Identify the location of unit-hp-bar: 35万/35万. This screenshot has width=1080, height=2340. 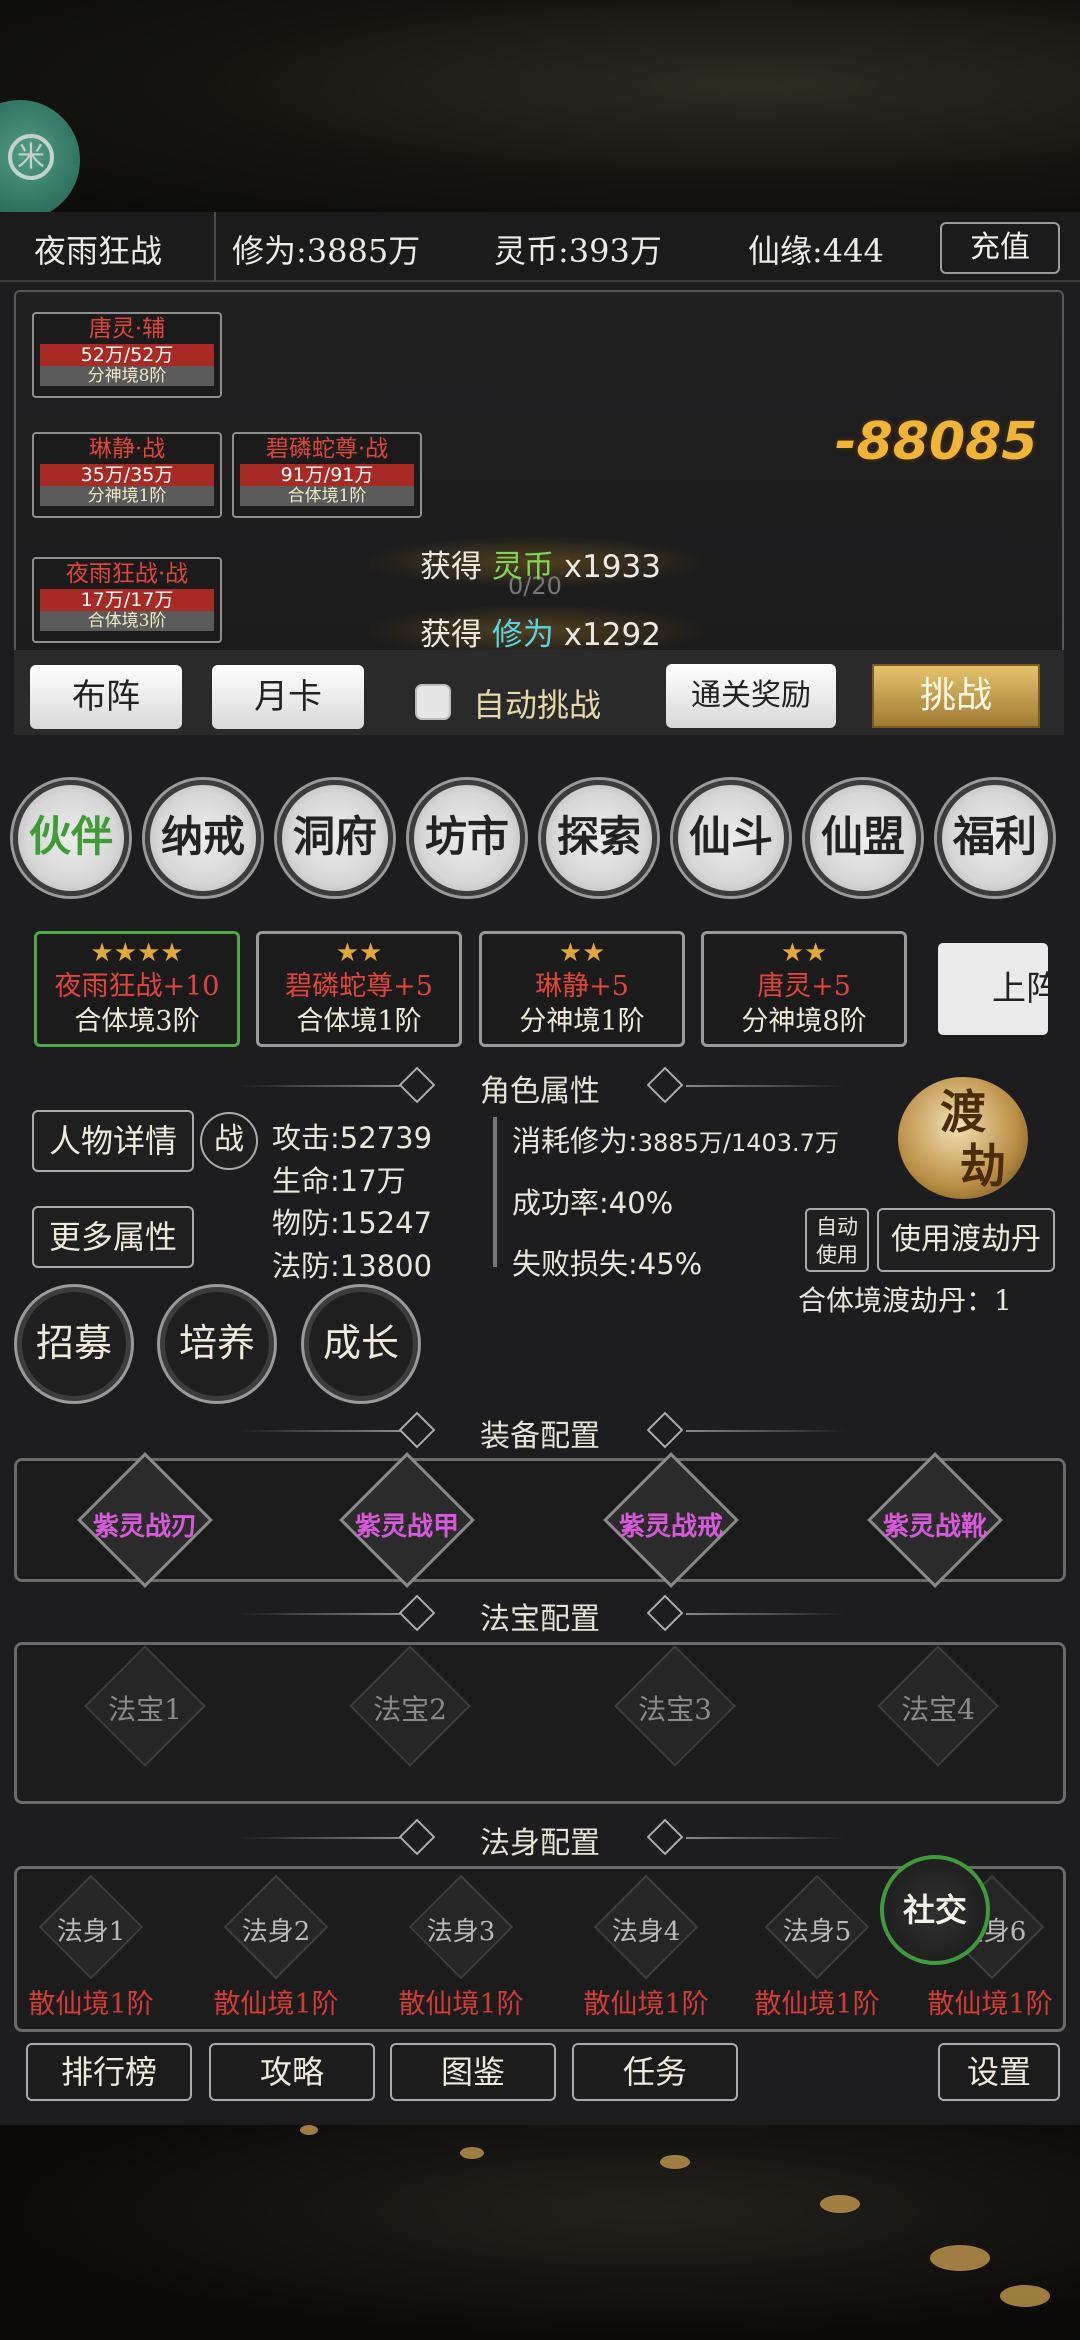
(127, 475).